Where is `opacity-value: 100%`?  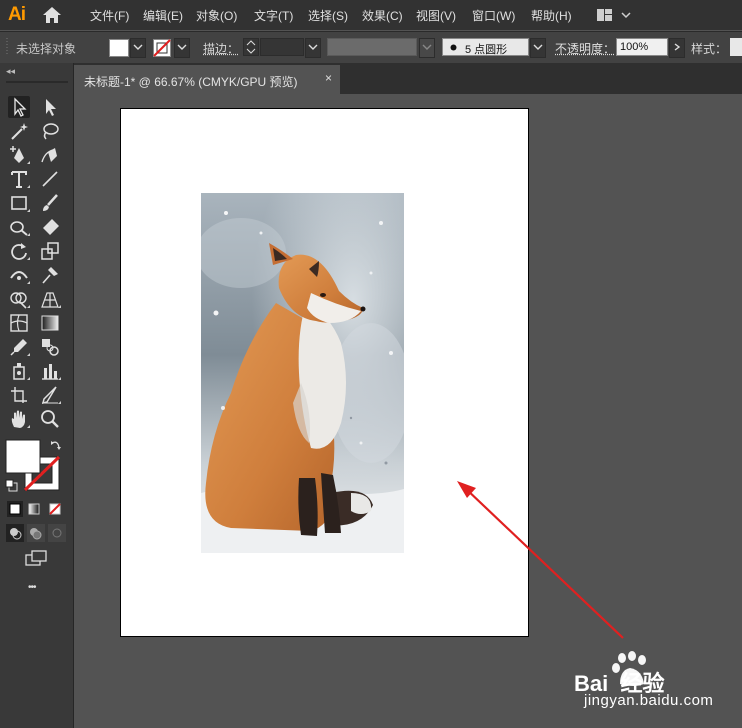 opacity-value: 100% is located at coordinates (634, 47).